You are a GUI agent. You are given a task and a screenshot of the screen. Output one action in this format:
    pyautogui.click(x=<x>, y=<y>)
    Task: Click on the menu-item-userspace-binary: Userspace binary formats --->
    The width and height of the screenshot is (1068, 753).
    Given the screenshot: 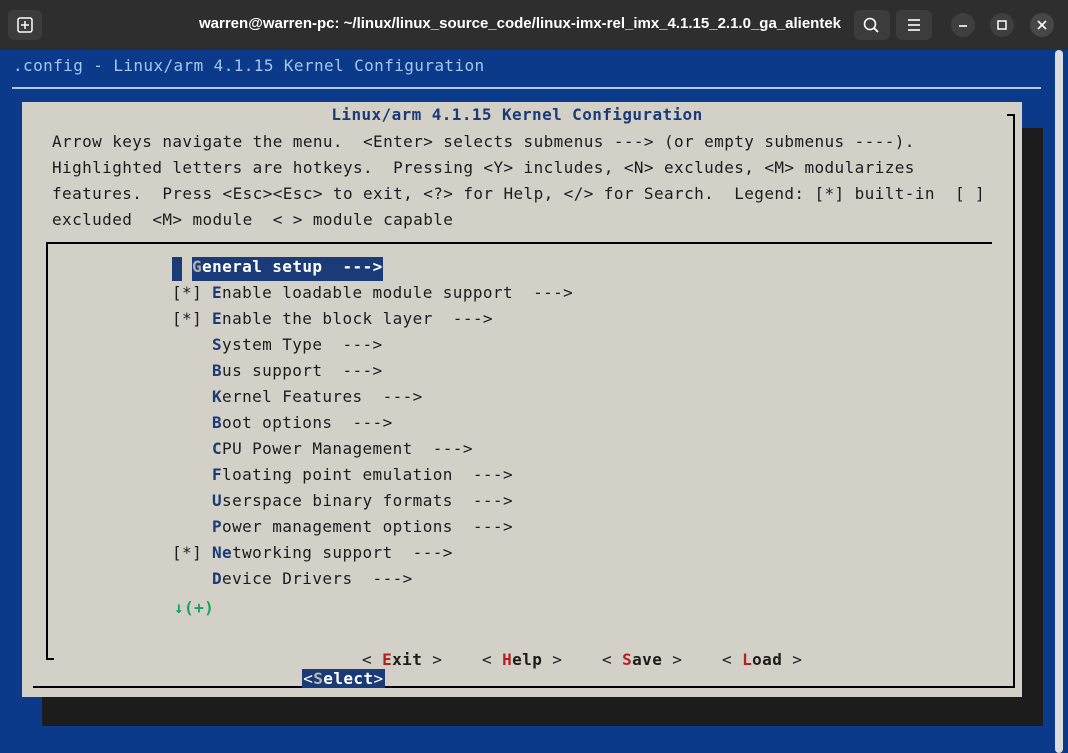 What is the action you would take?
    pyautogui.click(x=342, y=502)
    